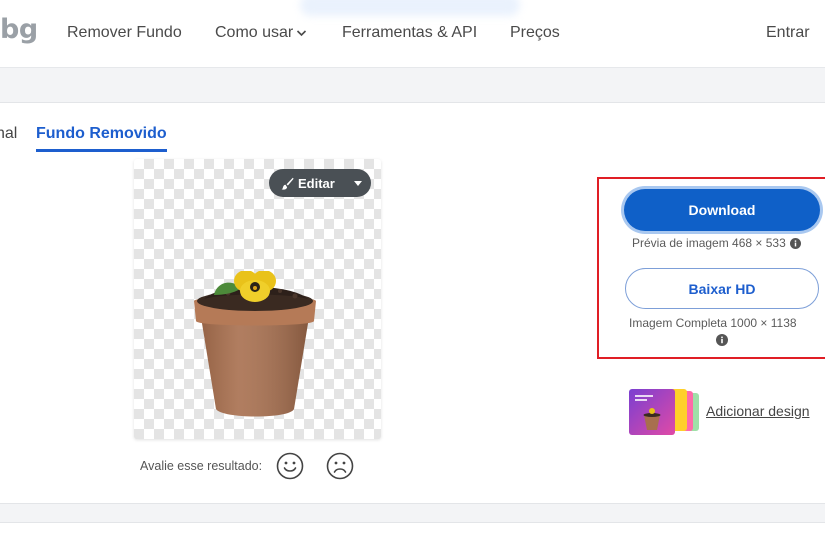  I want to click on rating-bar: Avalie esse resultado:, so click(258, 466).